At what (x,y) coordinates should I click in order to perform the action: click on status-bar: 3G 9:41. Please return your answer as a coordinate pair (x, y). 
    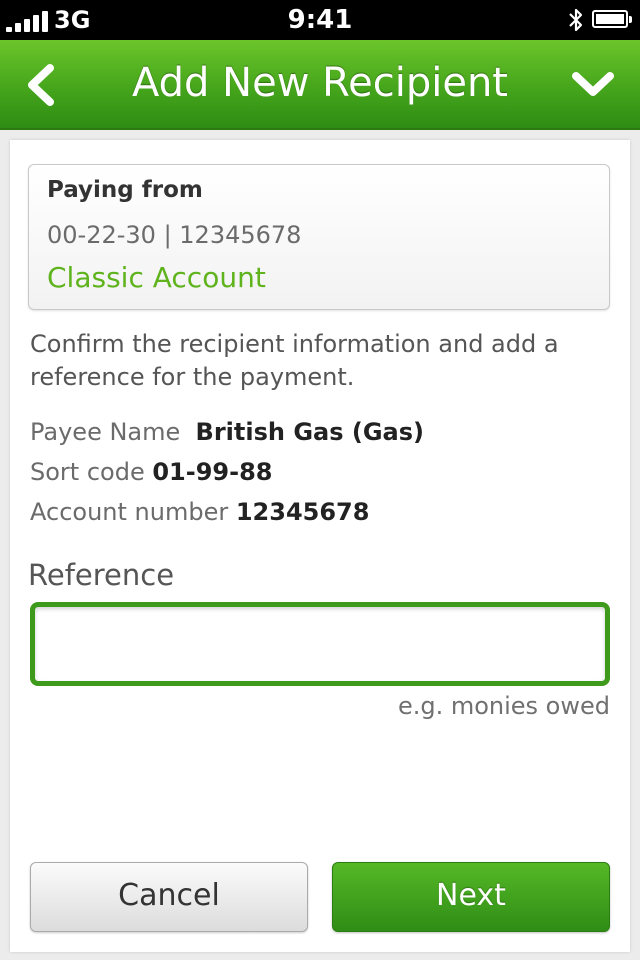
    Looking at the image, I should click on (320, 20).